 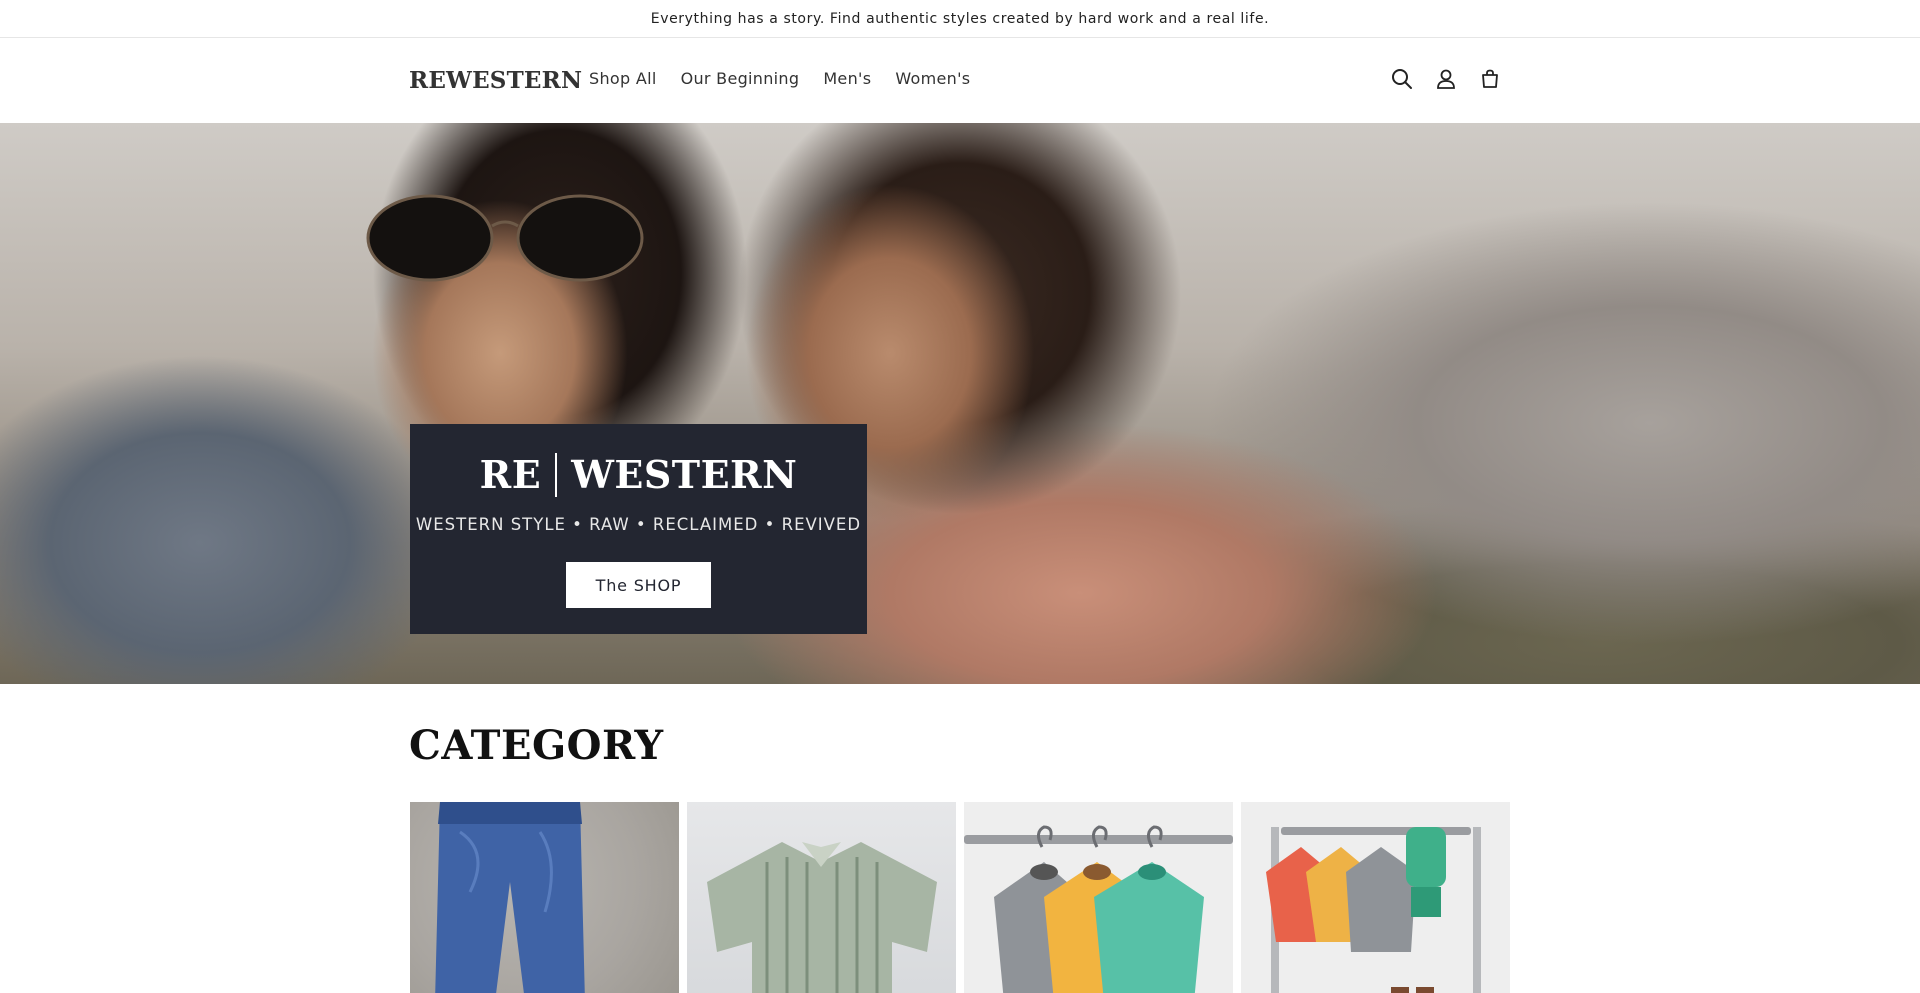 I want to click on striped-shirt-image, so click(x=822, y=917).